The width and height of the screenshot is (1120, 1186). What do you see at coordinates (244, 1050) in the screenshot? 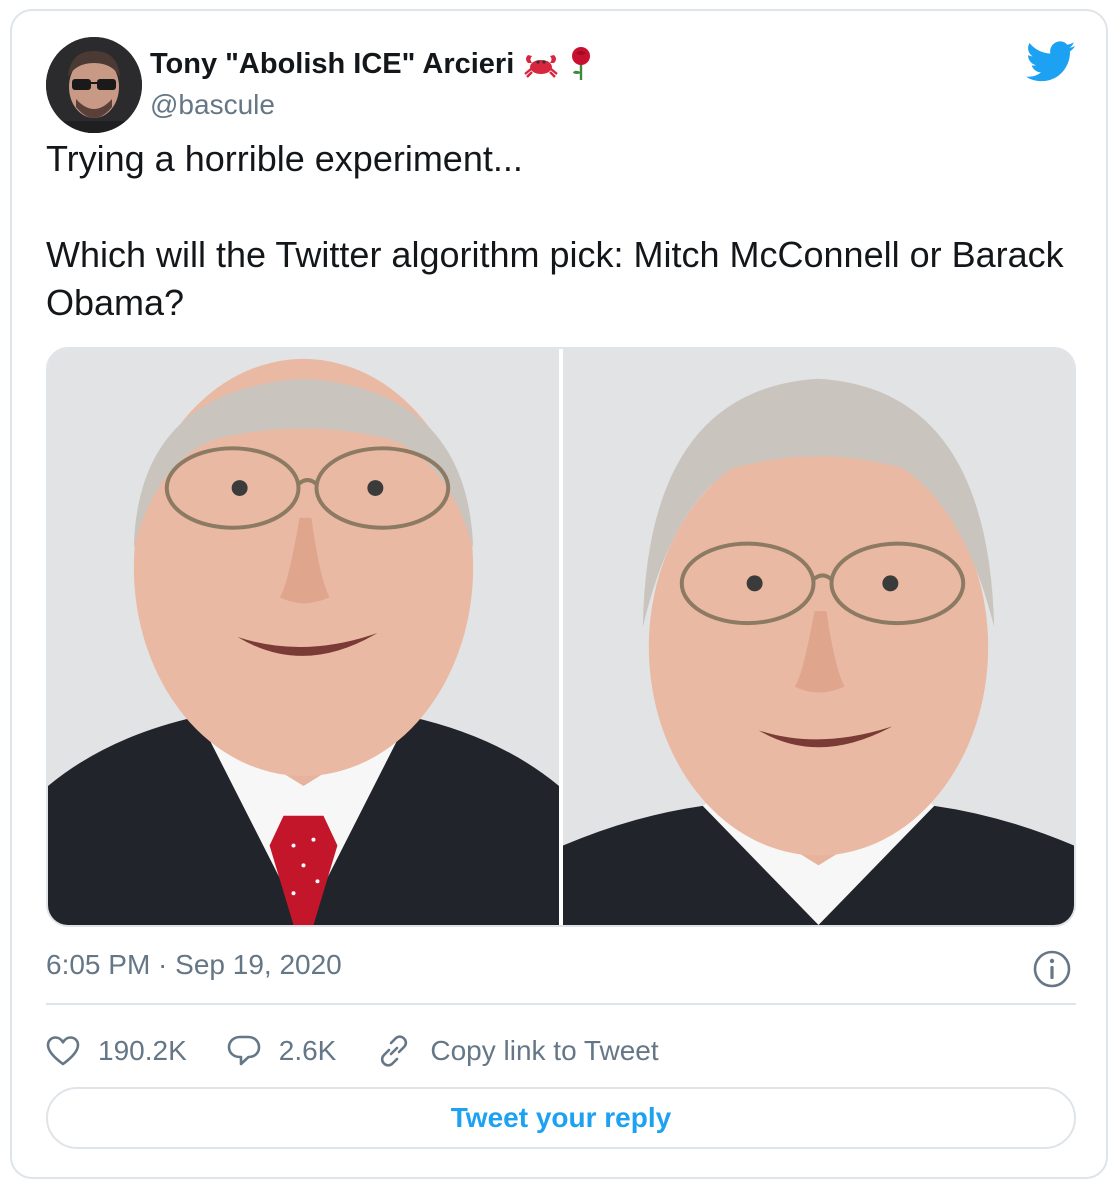
I see `speech-bubble-icon` at bounding box center [244, 1050].